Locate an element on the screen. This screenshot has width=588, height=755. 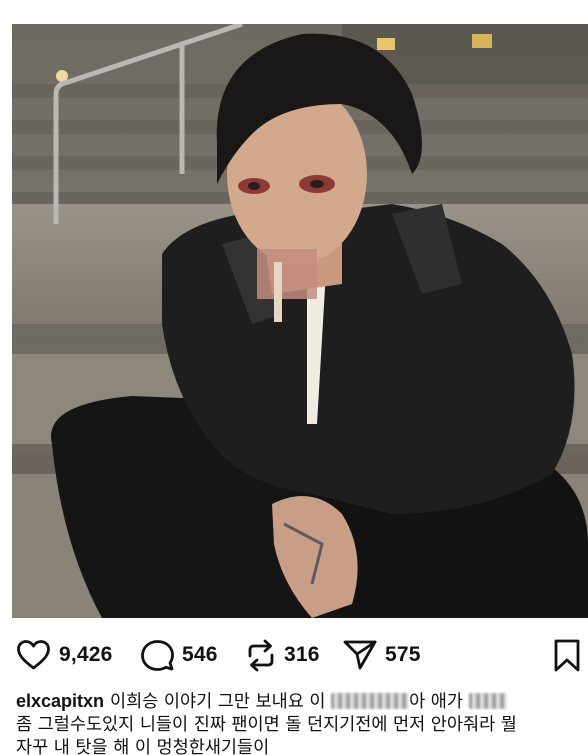
comment-icon is located at coordinates (157, 655).